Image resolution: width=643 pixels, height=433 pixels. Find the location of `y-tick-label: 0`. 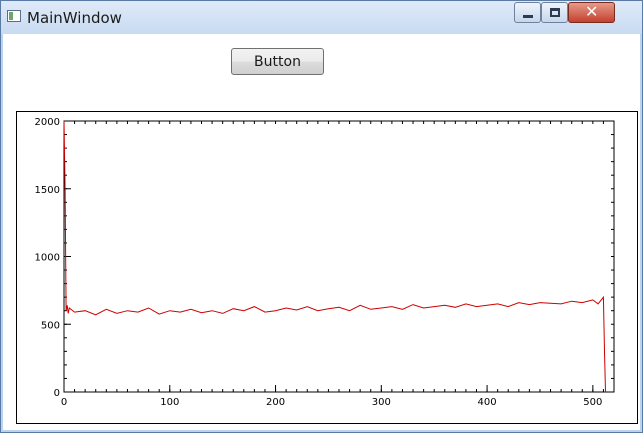

y-tick-label: 0 is located at coordinates (57, 393).